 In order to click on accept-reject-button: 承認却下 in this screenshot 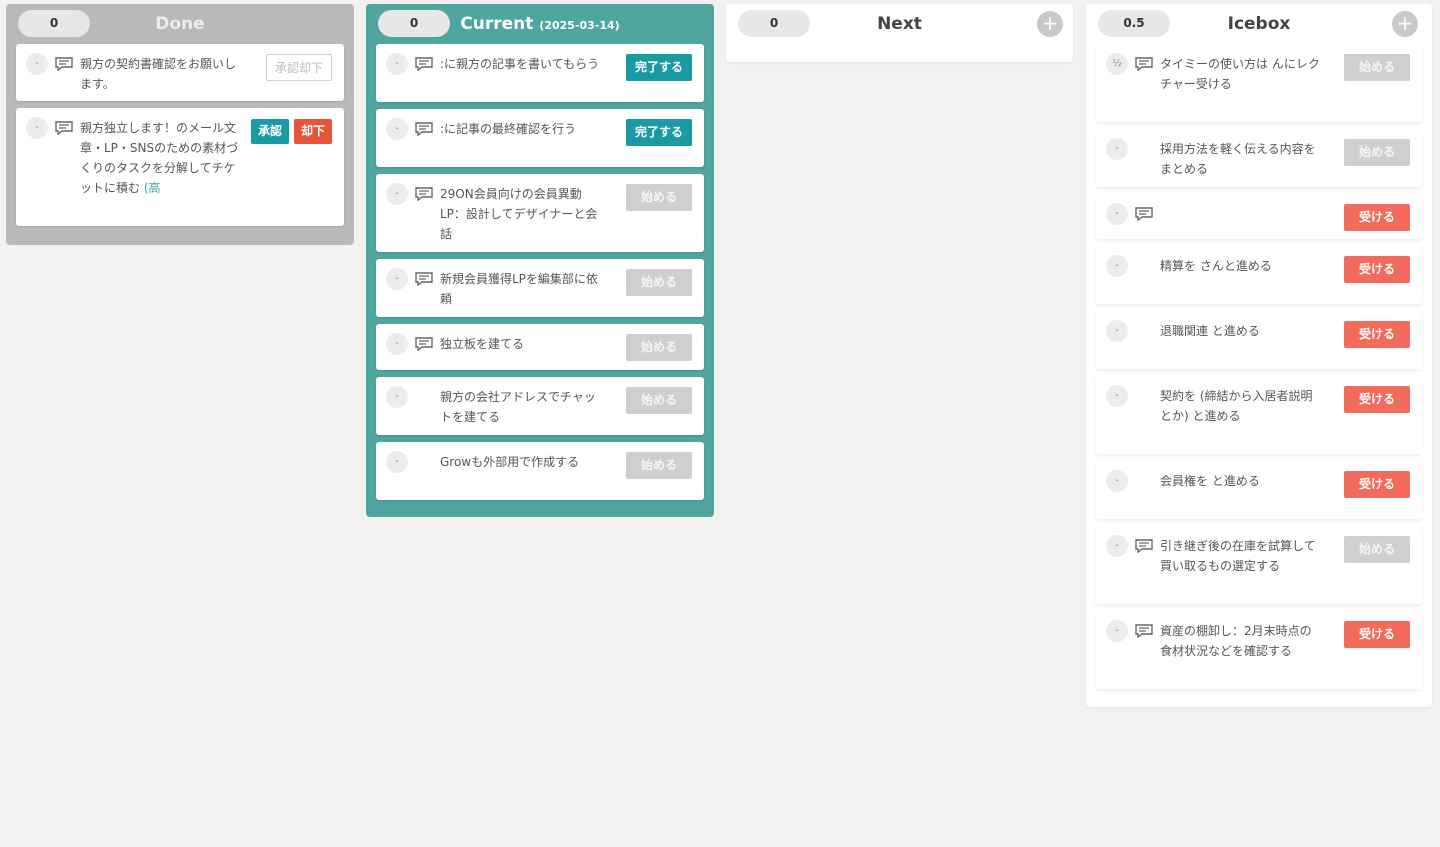, I will do `click(299, 67)`.